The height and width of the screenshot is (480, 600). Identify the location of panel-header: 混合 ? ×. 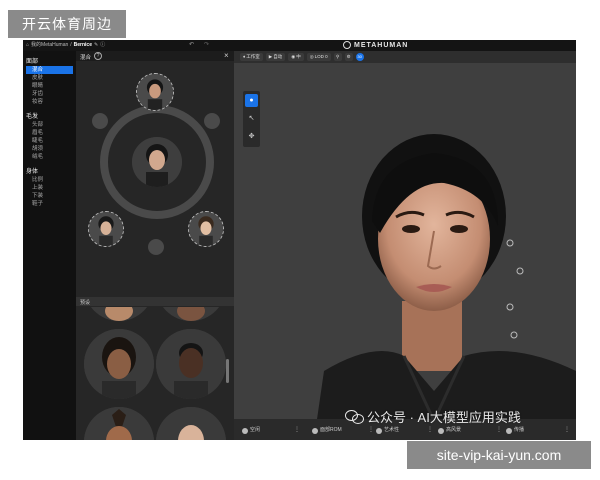
(155, 56).